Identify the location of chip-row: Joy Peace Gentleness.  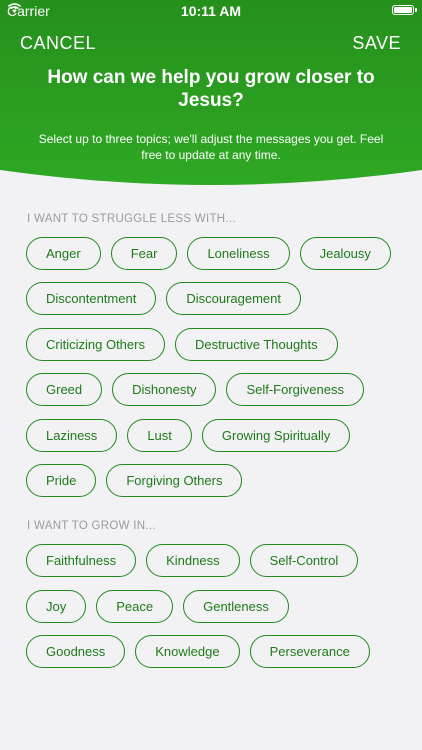
(157, 606).